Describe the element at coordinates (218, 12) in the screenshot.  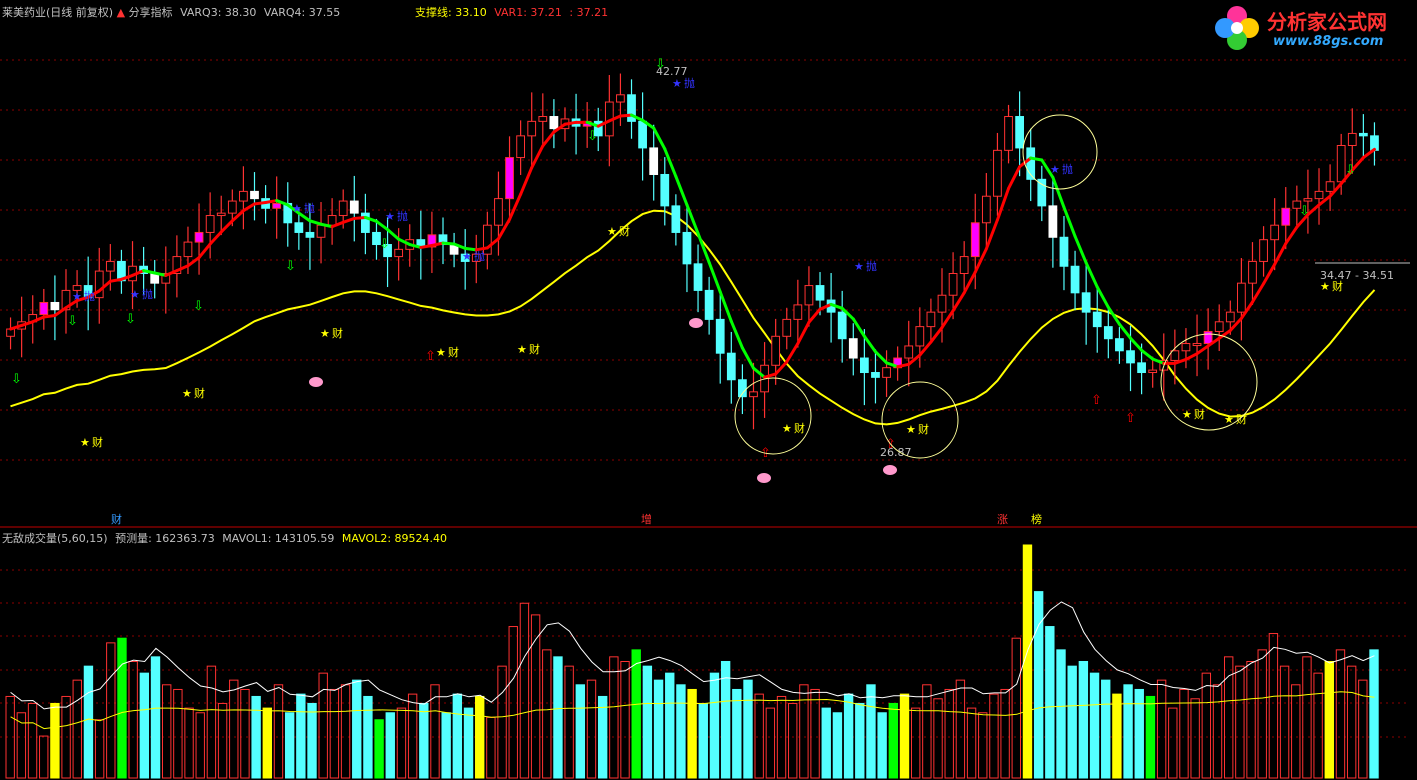
I see `varq3-value: VARQ3: 38.30` at that location.